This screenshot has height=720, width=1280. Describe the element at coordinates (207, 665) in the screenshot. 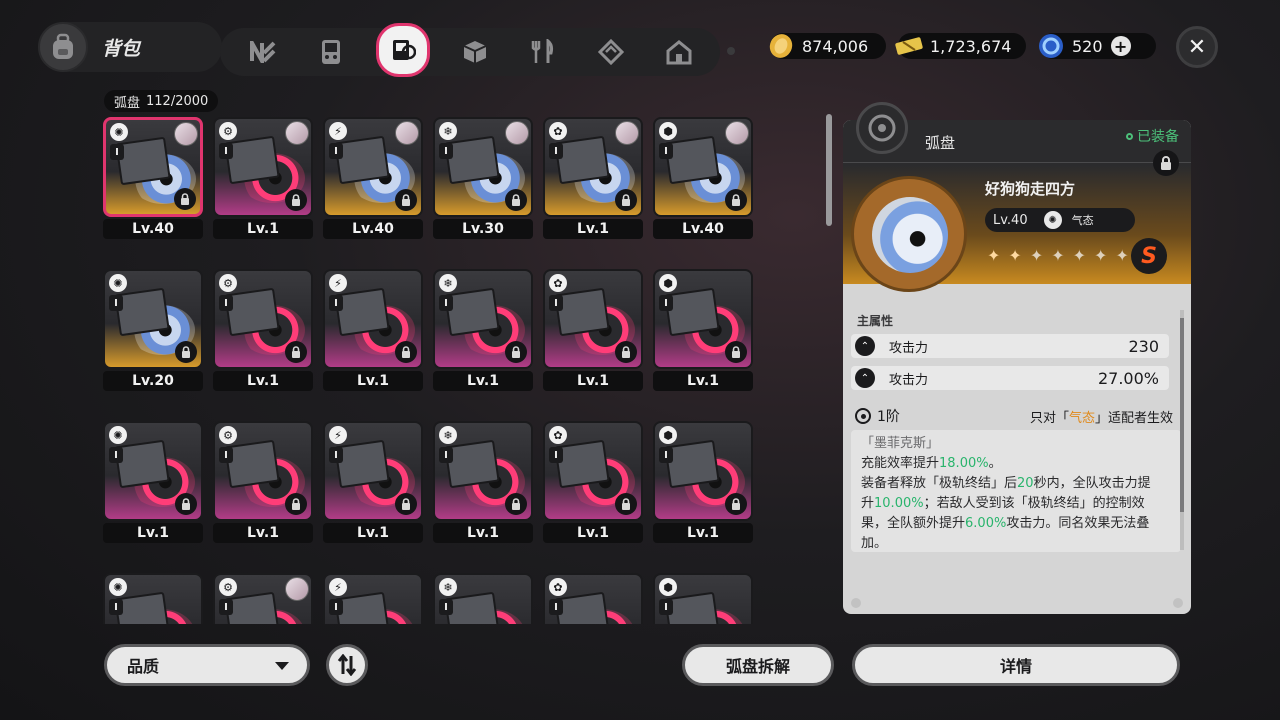

I see `quality-filter-dropdown: 品质` at that location.